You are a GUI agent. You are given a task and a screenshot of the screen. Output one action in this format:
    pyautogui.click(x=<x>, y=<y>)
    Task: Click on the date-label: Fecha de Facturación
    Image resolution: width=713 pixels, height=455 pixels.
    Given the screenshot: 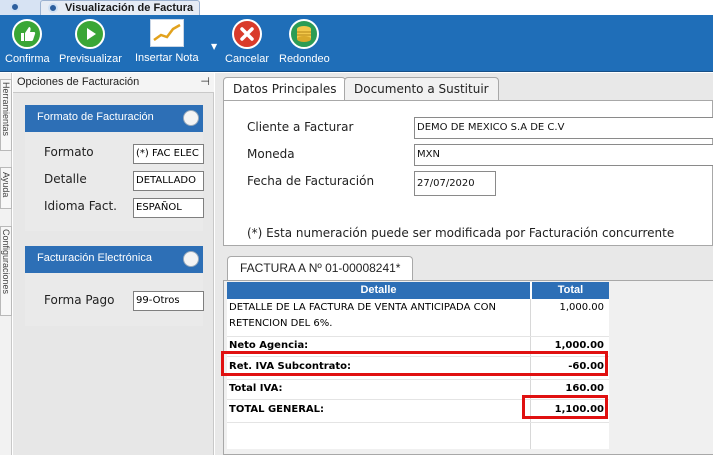 What is the action you would take?
    pyautogui.click(x=311, y=181)
    